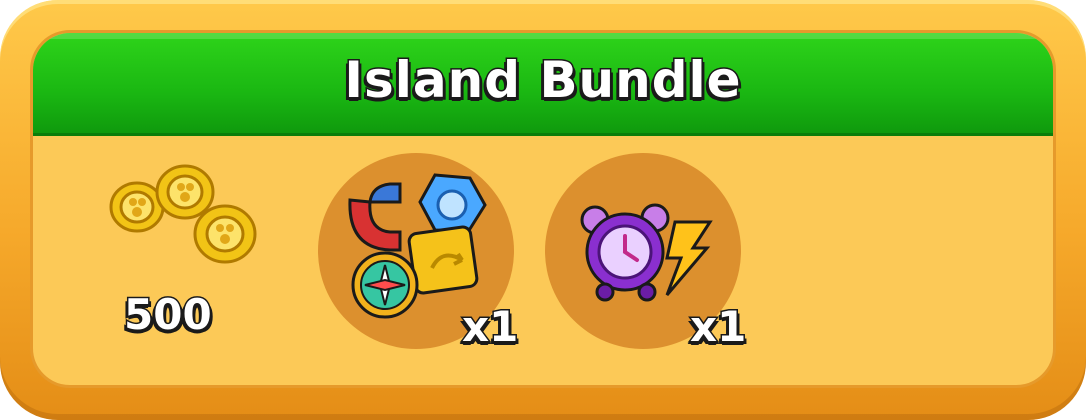 This screenshot has width=1086, height=420. I want to click on item-2-amount: x1, so click(717, 327).